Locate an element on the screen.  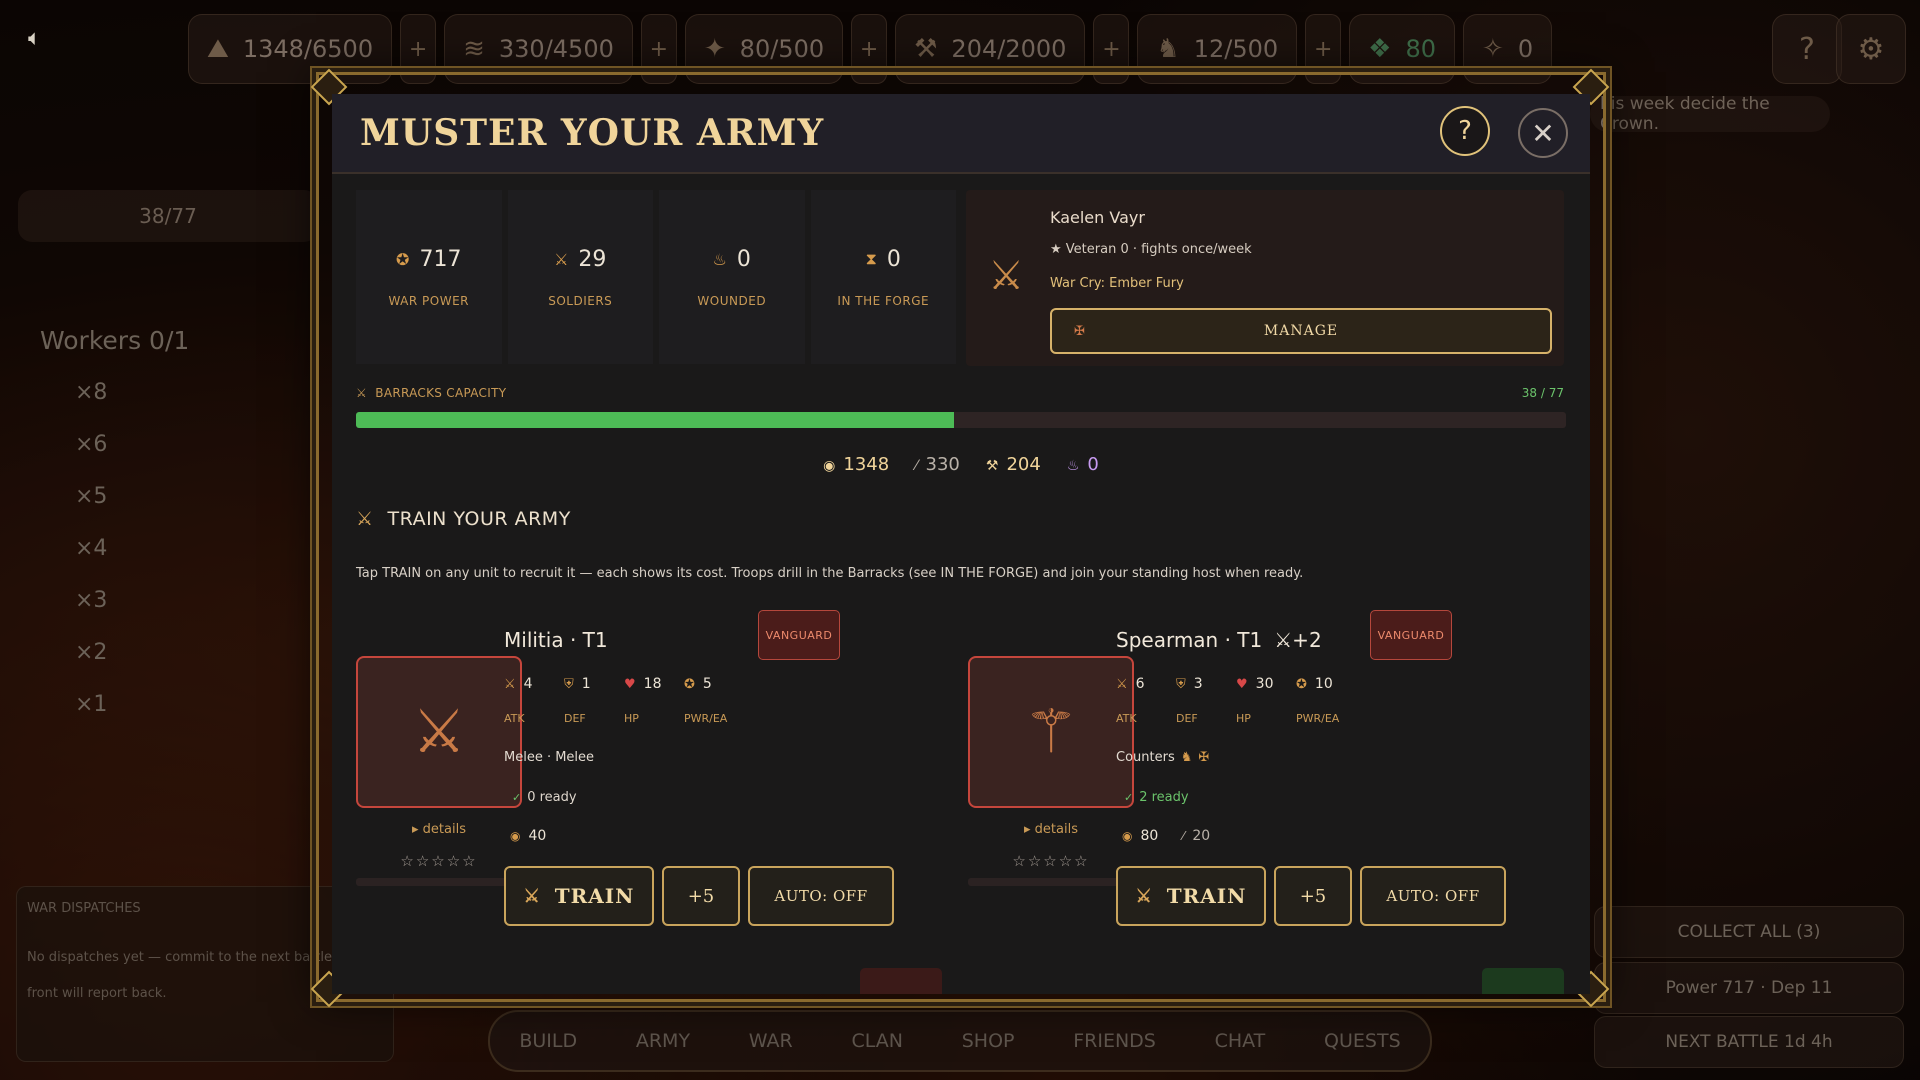
modal-close-button: ✕ is located at coordinates (1543, 133).